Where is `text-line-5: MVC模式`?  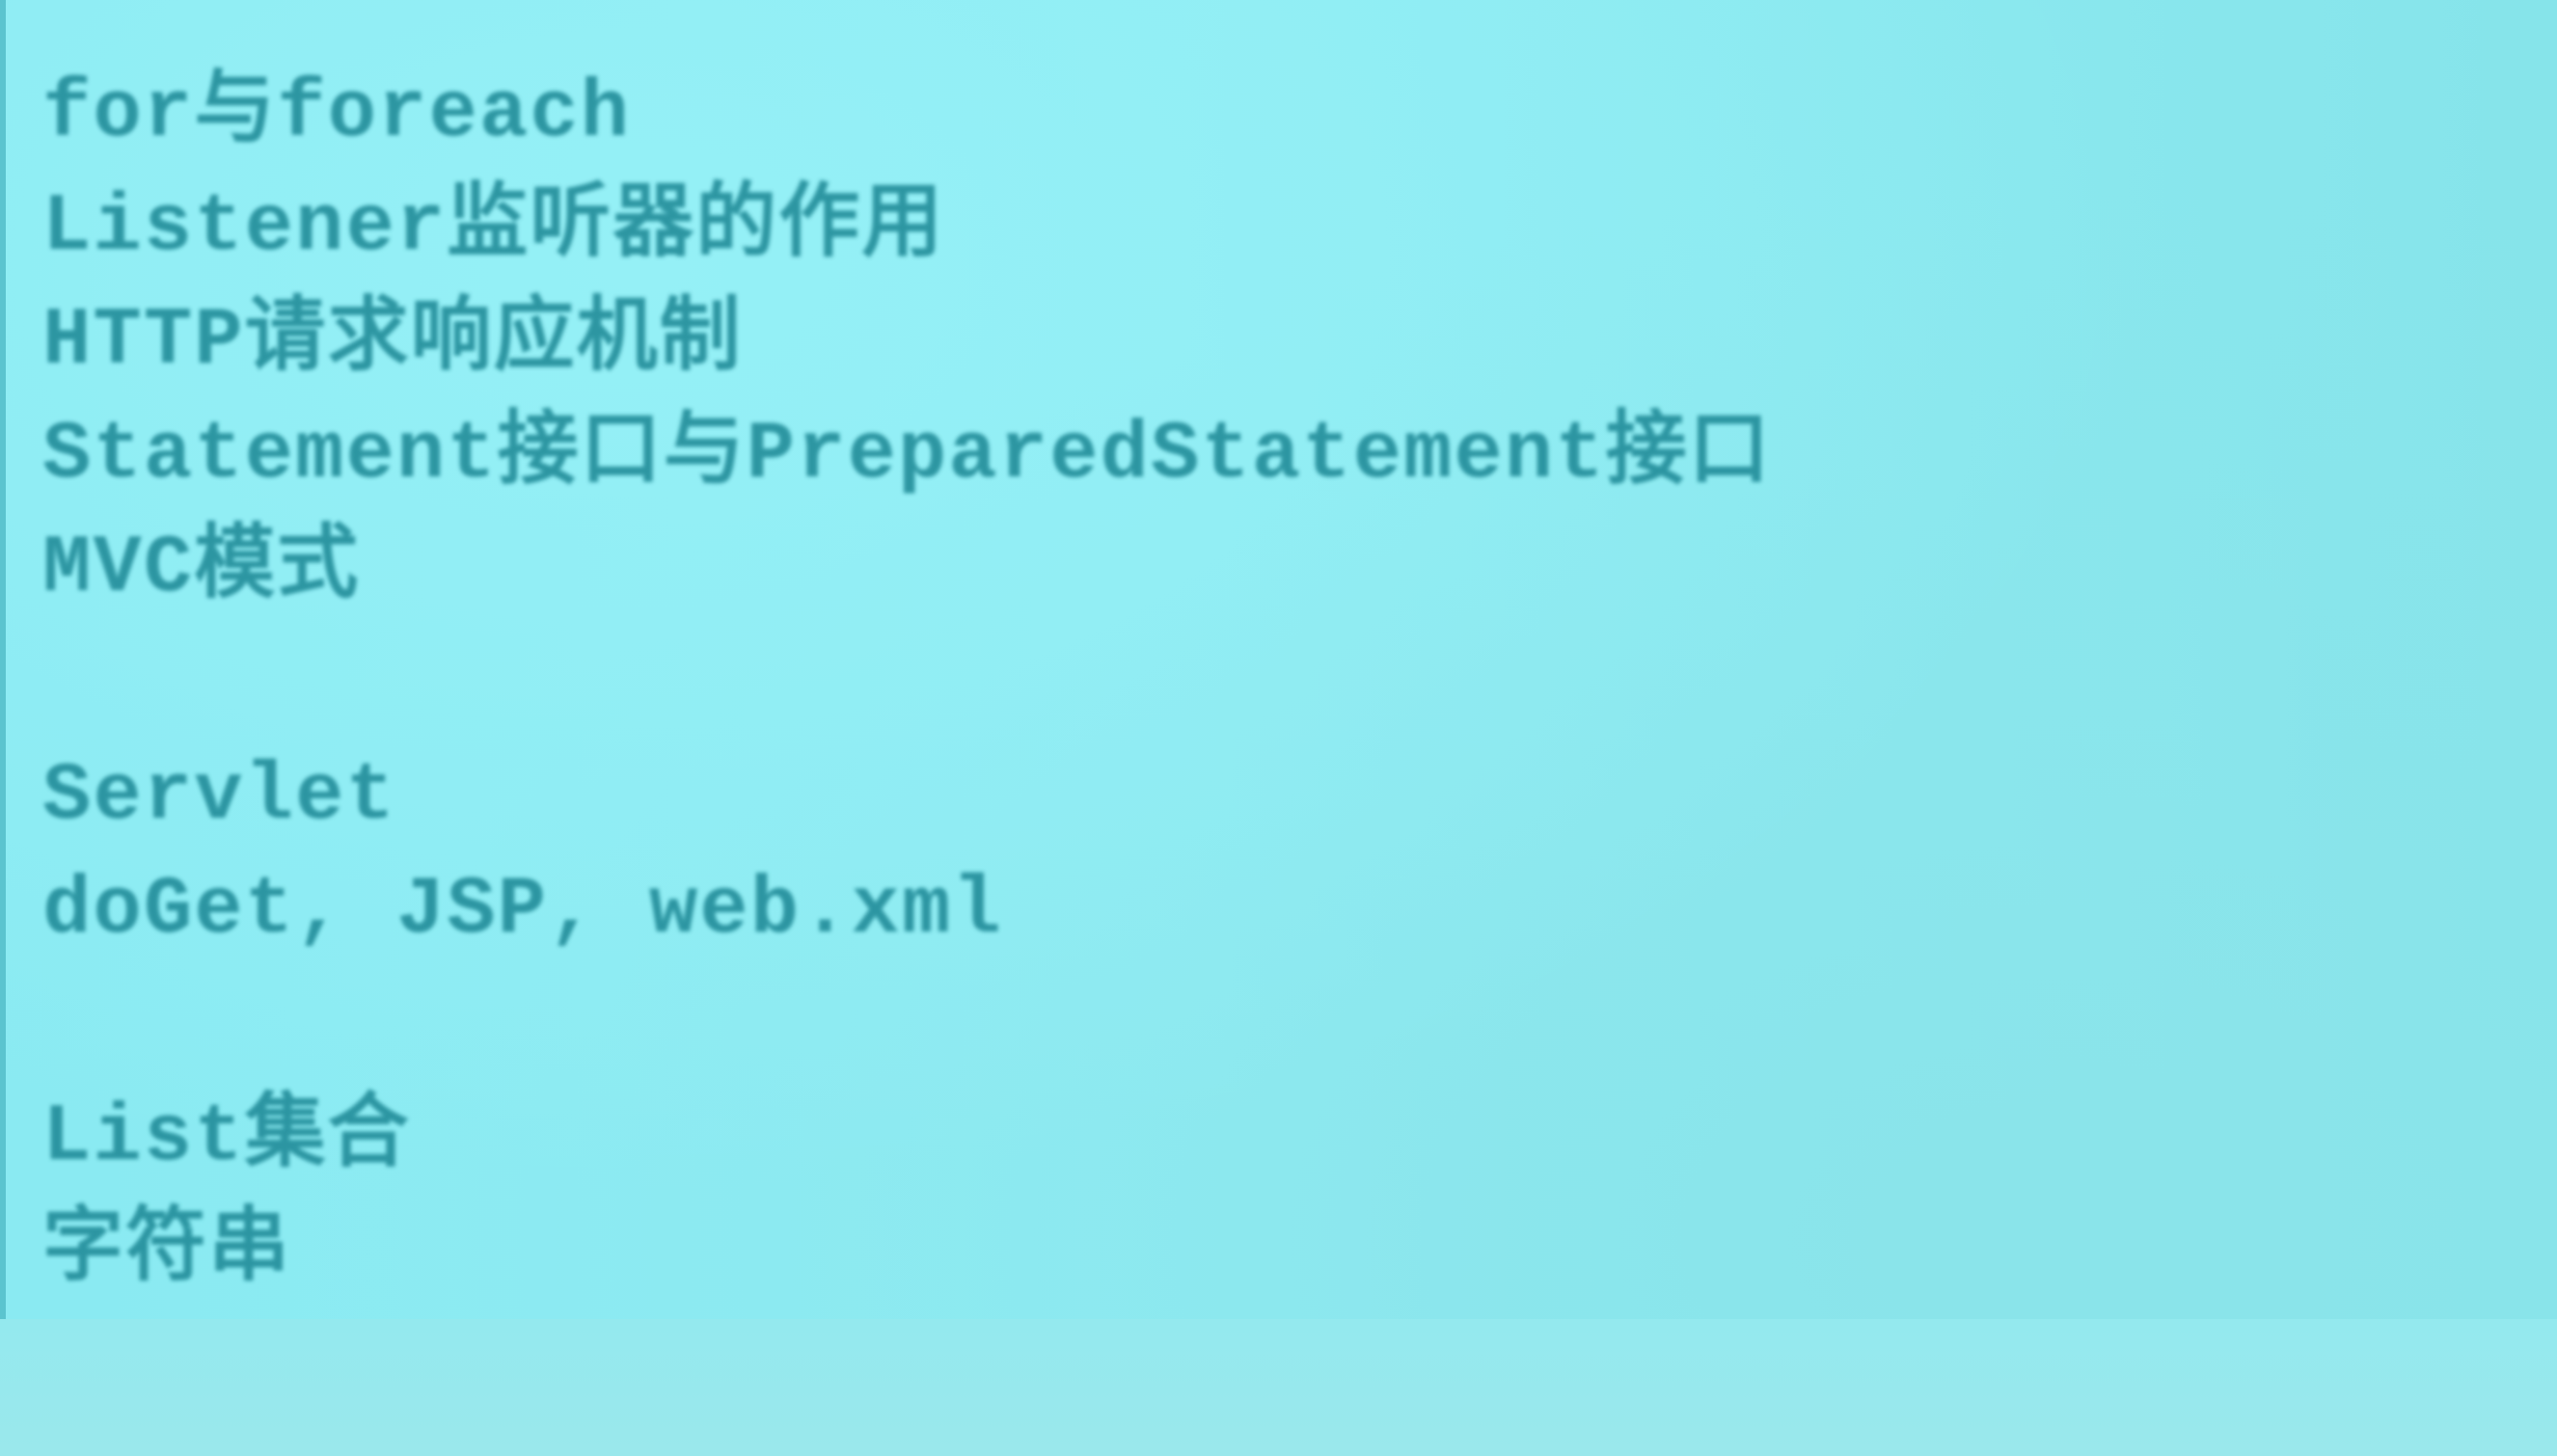
text-line-5: MVC模式 is located at coordinates (202, 569).